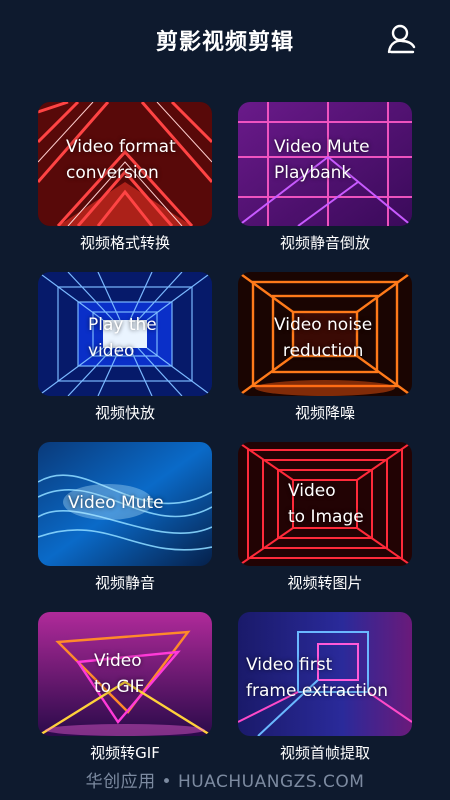 The width and height of the screenshot is (450, 800). I want to click on card-text: Video Mute, so click(116, 503).